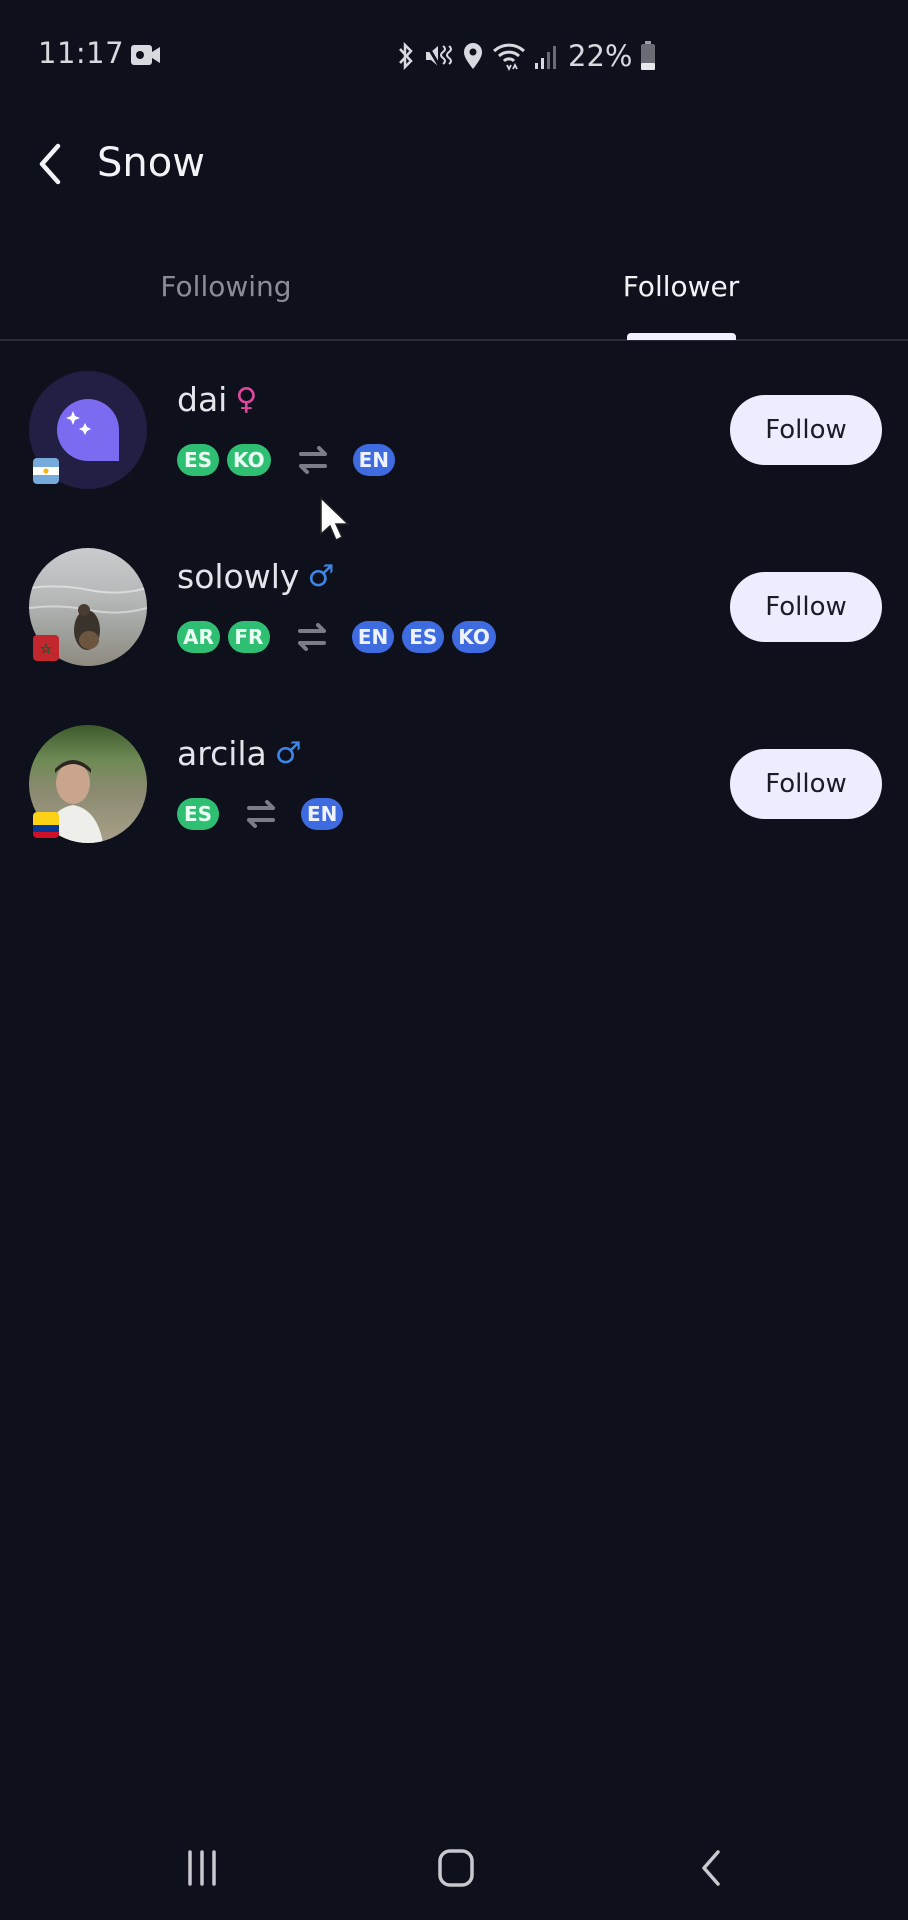 Image resolution: width=908 pixels, height=1920 pixels. What do you see at coordinates (454, 438) in the screenshot?
I see `follower-row: dai ♀ ES KO EN Follow` at bounding box center [454, 438].